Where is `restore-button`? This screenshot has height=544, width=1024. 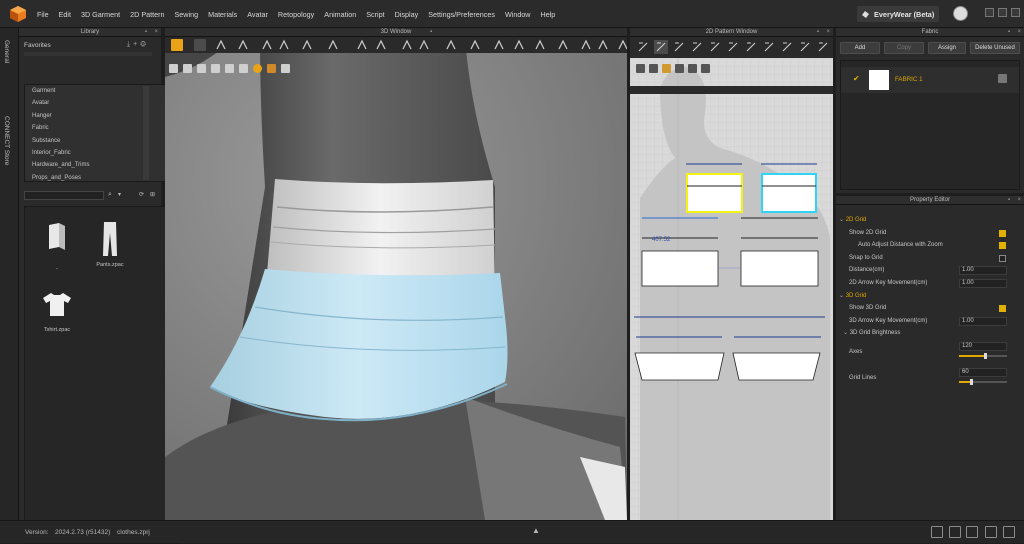
restore-button is located at coordinates (1002, 12).